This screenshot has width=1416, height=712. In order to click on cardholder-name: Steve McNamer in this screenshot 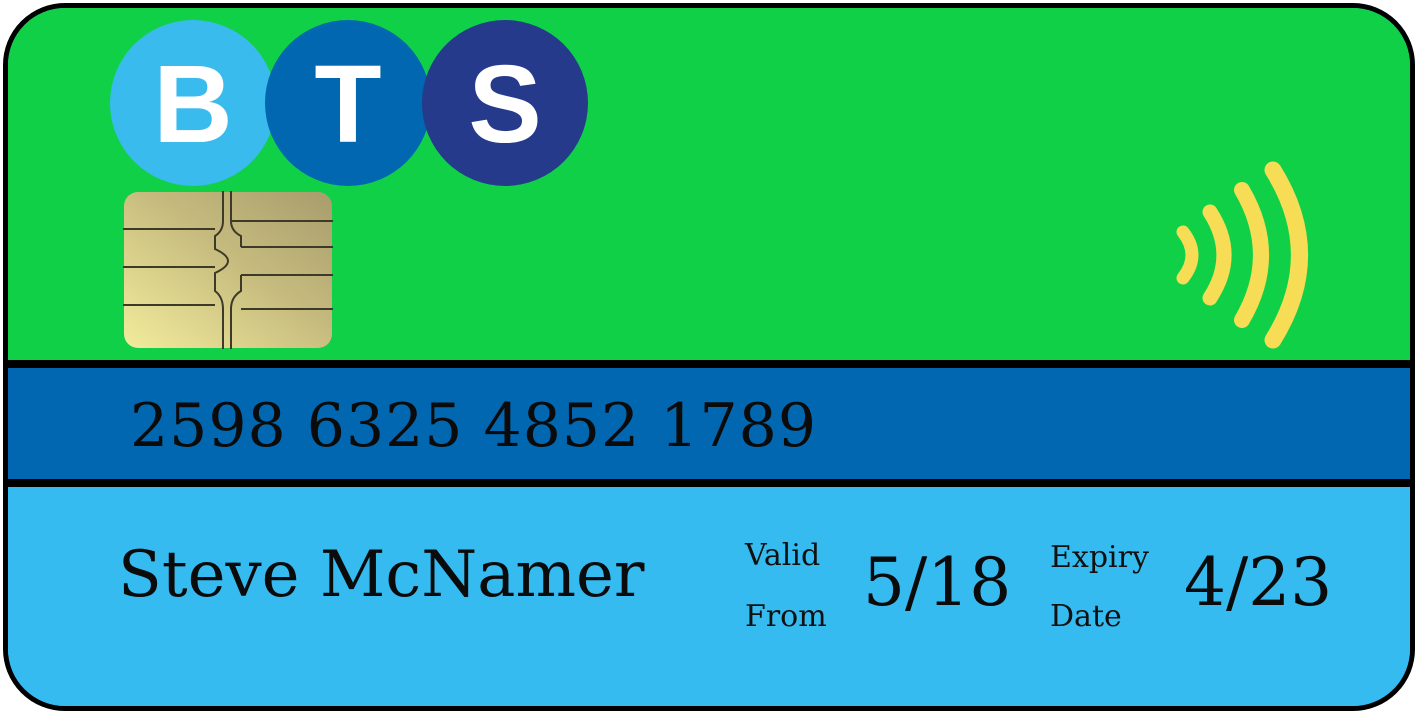, I will do `click(381, 575)`.